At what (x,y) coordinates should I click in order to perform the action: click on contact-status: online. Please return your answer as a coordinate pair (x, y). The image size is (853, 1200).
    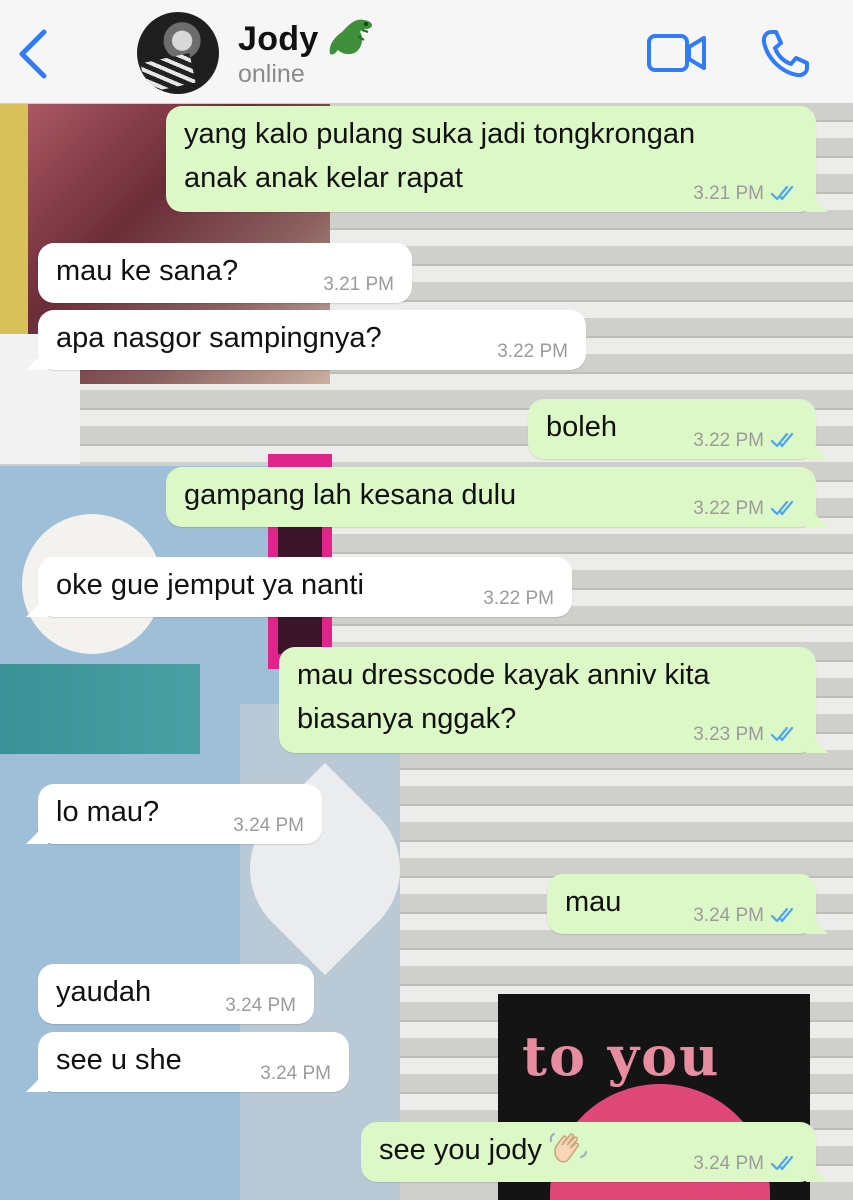
    Looking at the image, I should click on (271, 74).